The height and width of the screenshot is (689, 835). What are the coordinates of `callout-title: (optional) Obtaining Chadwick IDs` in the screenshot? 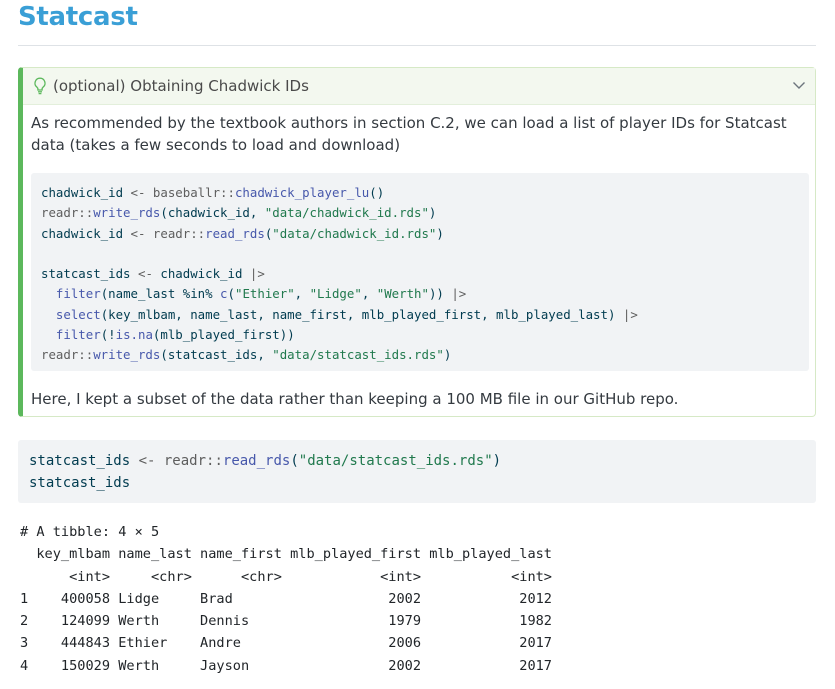 It's located at (181, 86).